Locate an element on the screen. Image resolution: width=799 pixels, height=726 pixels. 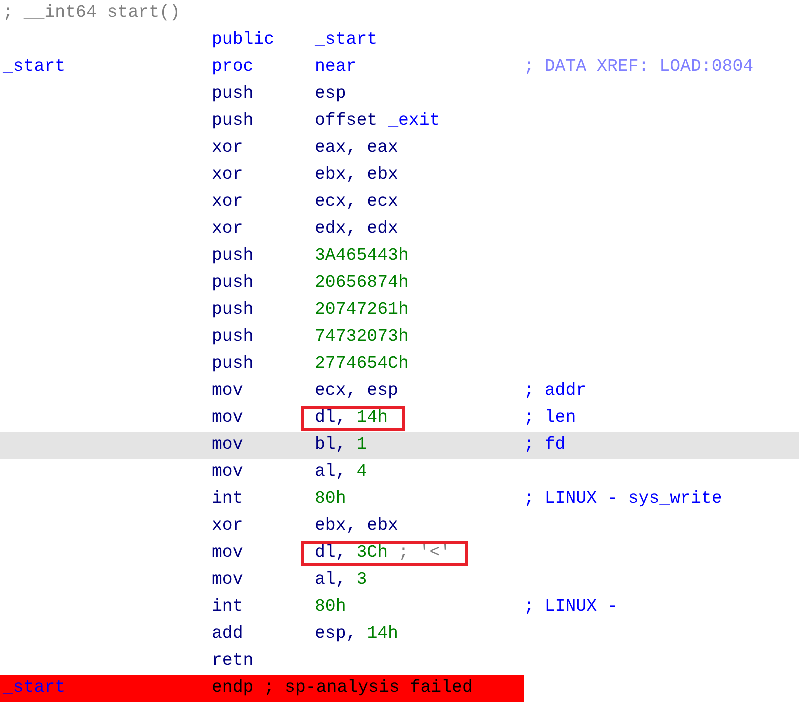
operand: dl, 3Ch ; '<' is located at coordinates (384, 553).